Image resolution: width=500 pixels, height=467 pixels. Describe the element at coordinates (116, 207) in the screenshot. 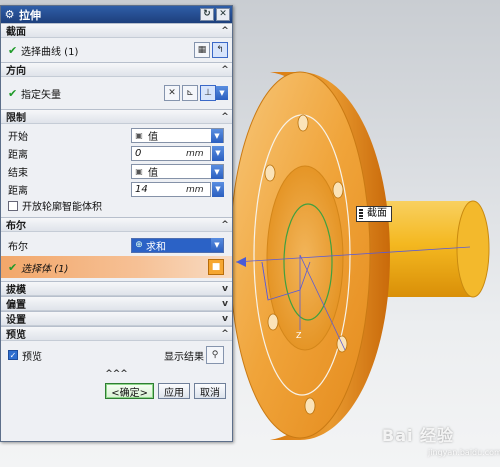

I see `open-profile-row: 开放轮廓智能体积` at that location.